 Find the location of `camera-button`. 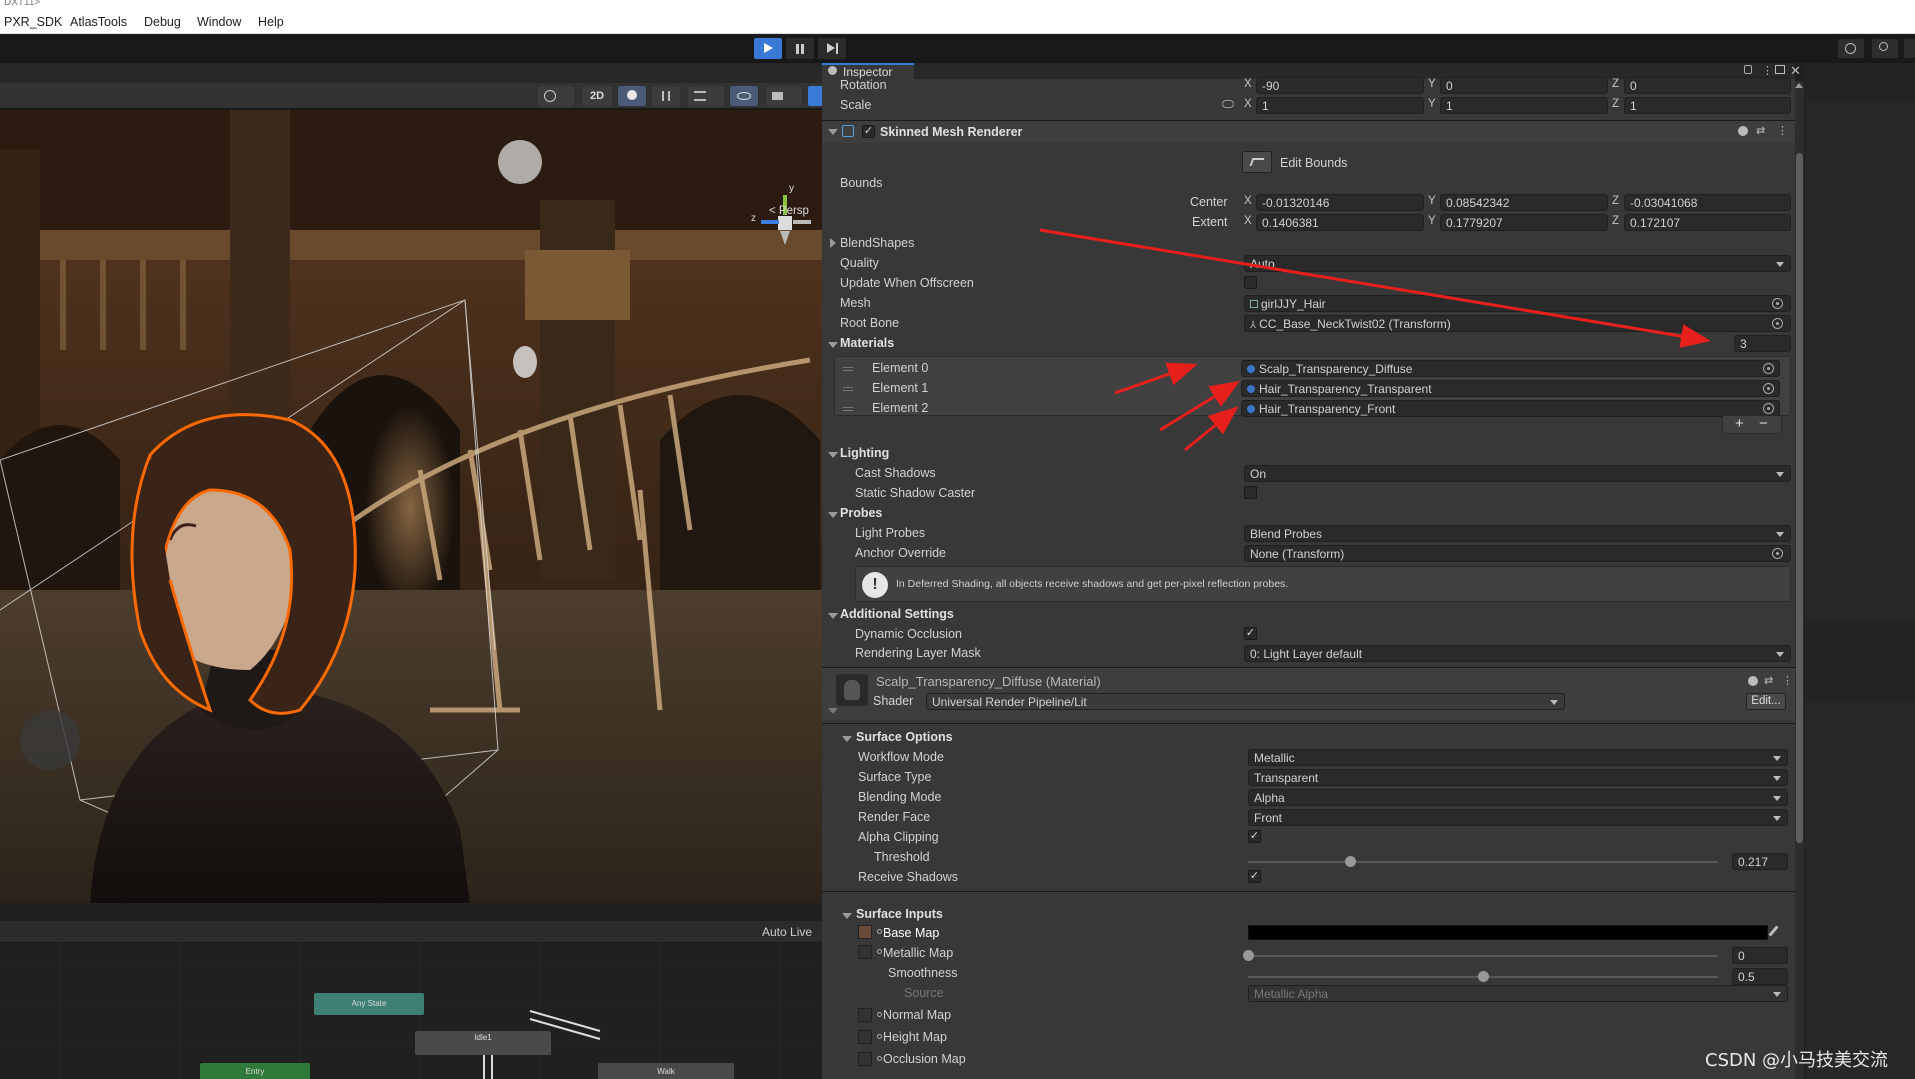

camera-button is located at coordinates (784, 96).